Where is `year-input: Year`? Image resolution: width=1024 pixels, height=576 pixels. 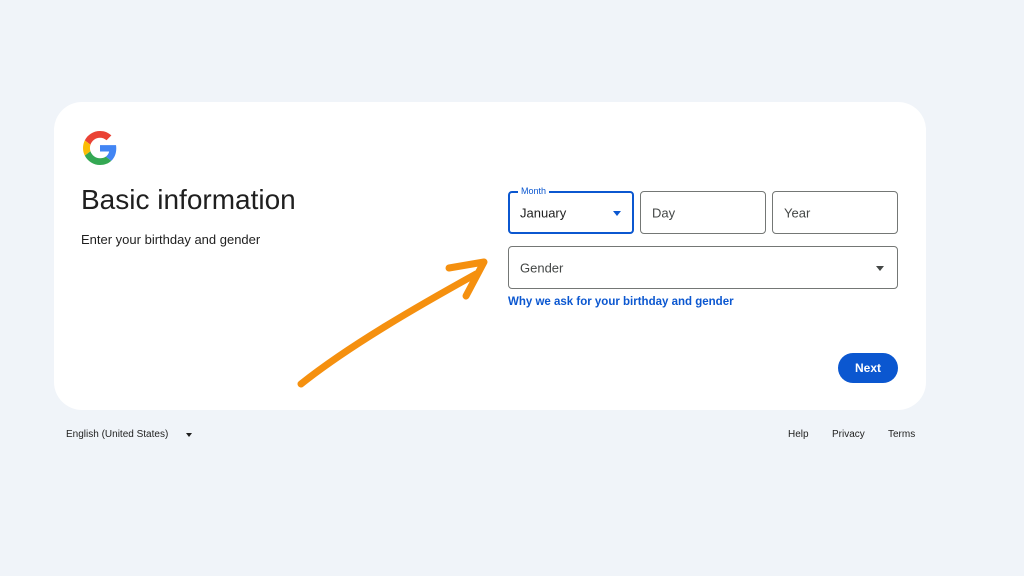 year-input: Year is located at coordinates (835, 212).